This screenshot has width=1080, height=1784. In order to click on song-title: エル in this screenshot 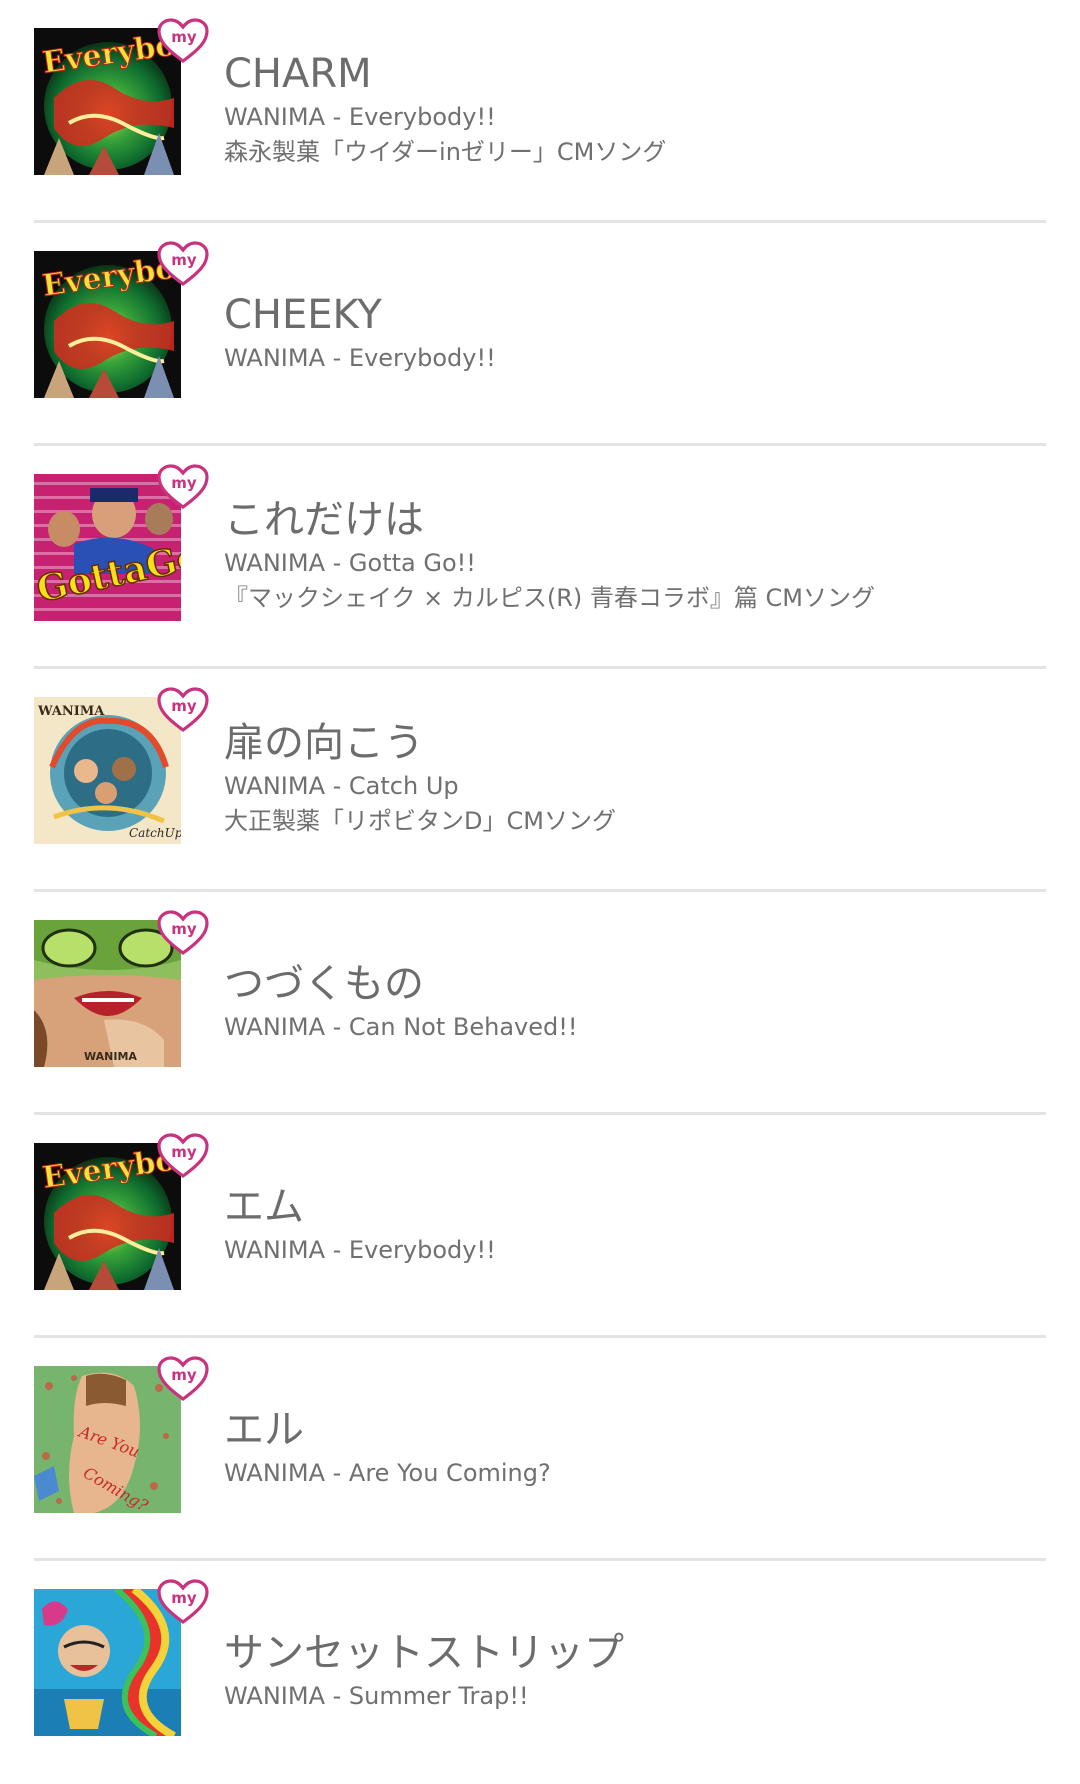, I will do `click(264, 1430)`.